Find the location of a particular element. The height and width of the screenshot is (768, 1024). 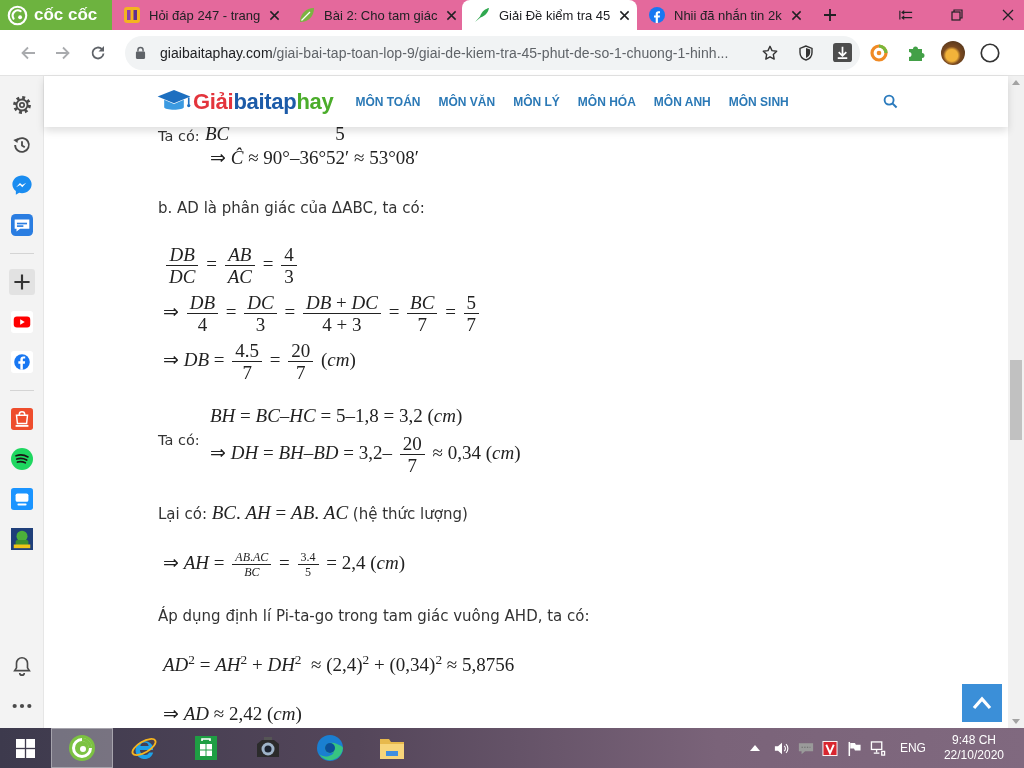

clock-time: 9:48 CH is located at coordinates (973, 740).